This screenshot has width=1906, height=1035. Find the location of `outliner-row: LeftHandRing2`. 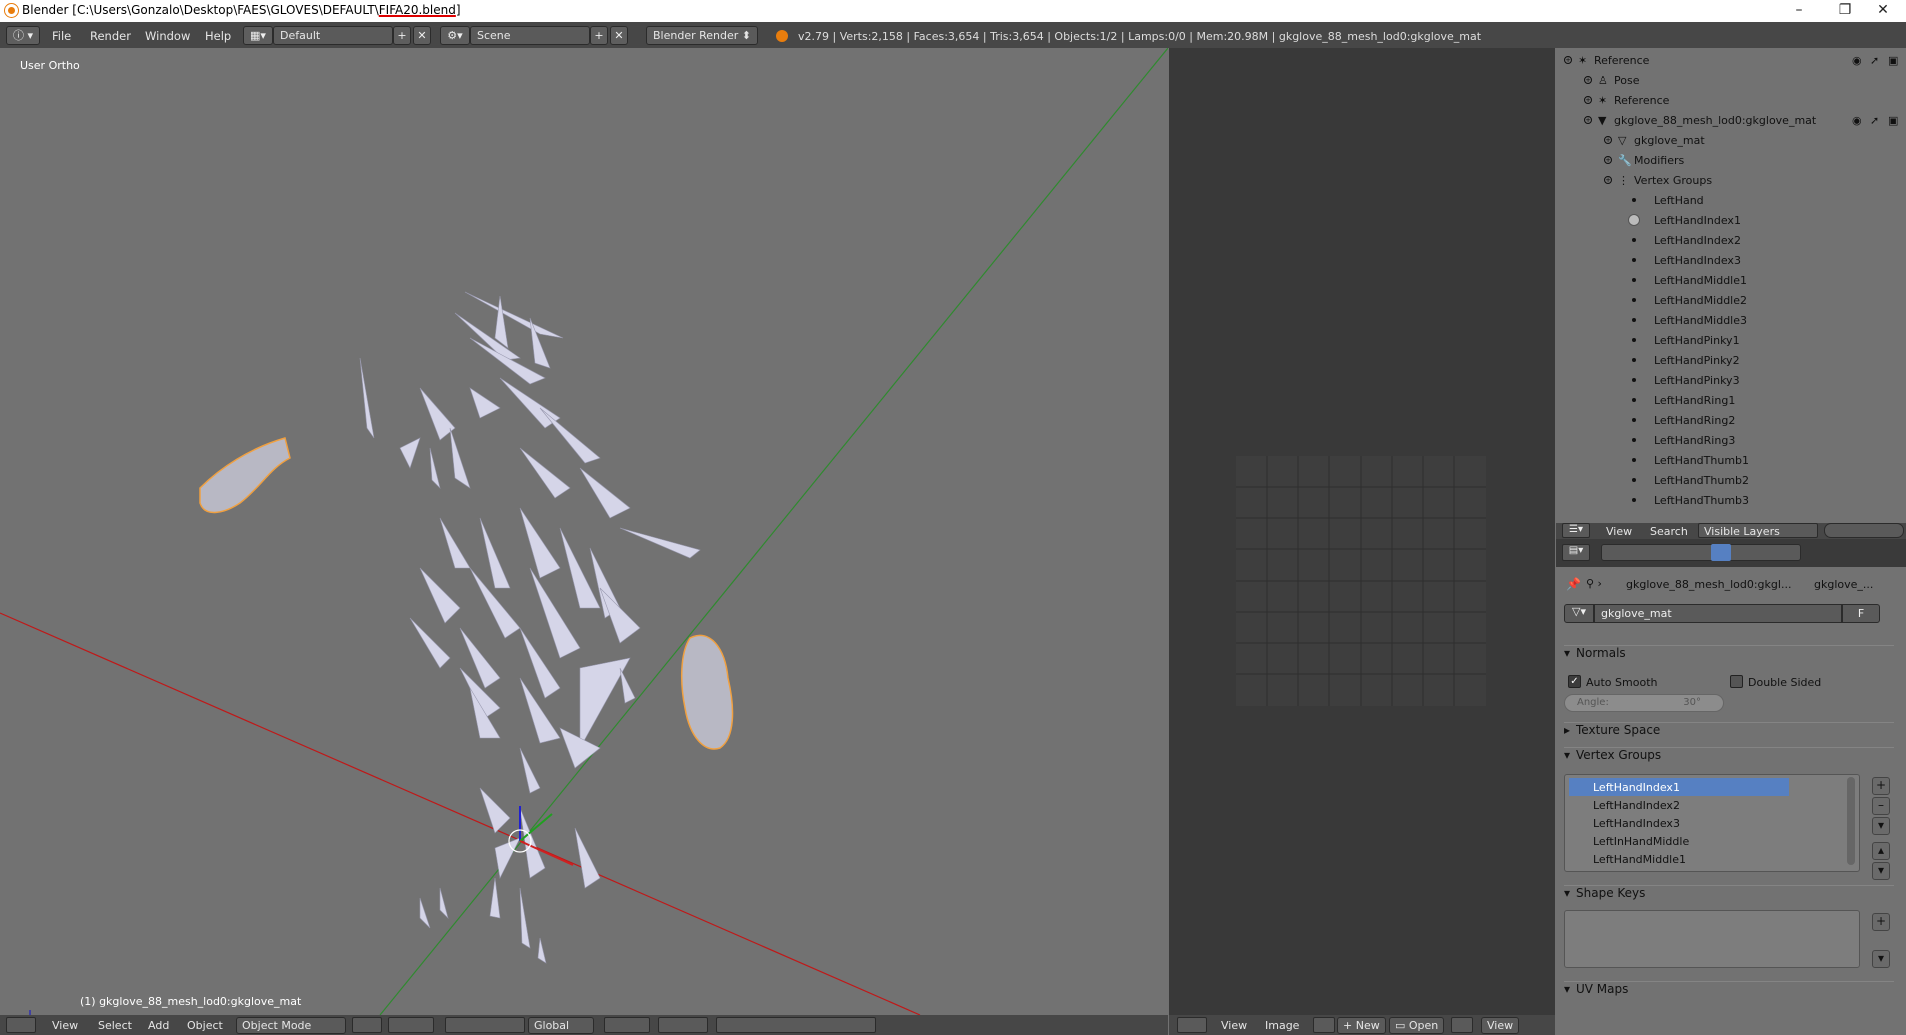

outliner-row: LeftHandRing2 is located at coordinates (1731, 420).